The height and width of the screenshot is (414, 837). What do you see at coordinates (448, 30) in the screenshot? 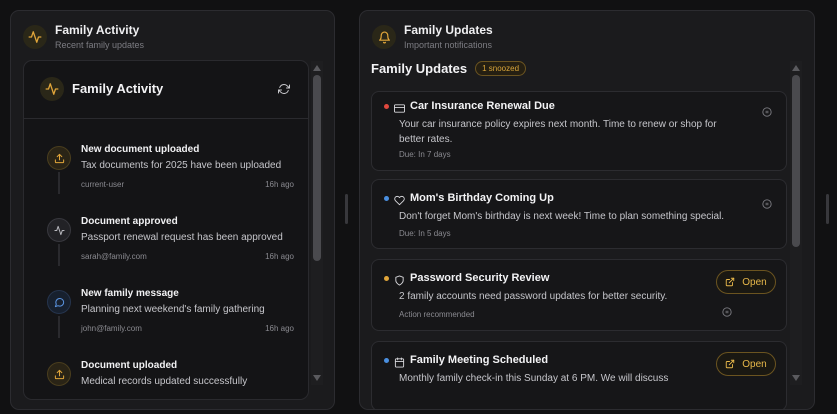
I see `panel-title: Family Updates` at bounding box center [448, 30].